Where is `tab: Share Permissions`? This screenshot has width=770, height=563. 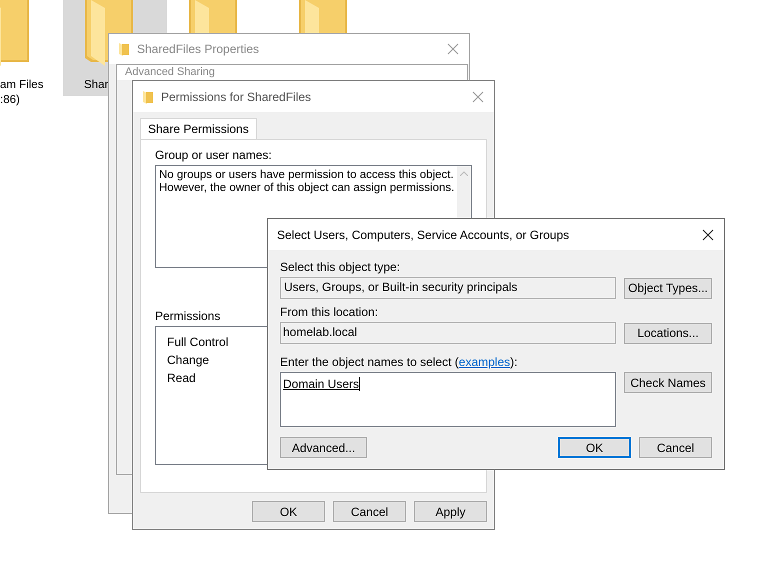 tab: Share Permissions is located at coordinates (198, 128).